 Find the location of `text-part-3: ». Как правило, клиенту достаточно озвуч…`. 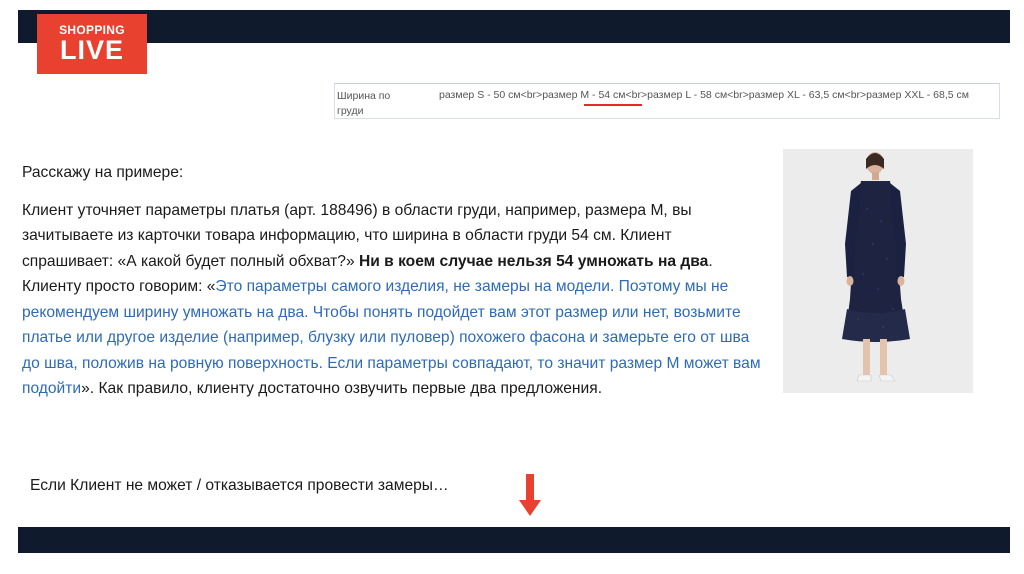

text-part-3: ». Как правило, клиенту достаточно озвуч… is located at coordinates (342, 388).